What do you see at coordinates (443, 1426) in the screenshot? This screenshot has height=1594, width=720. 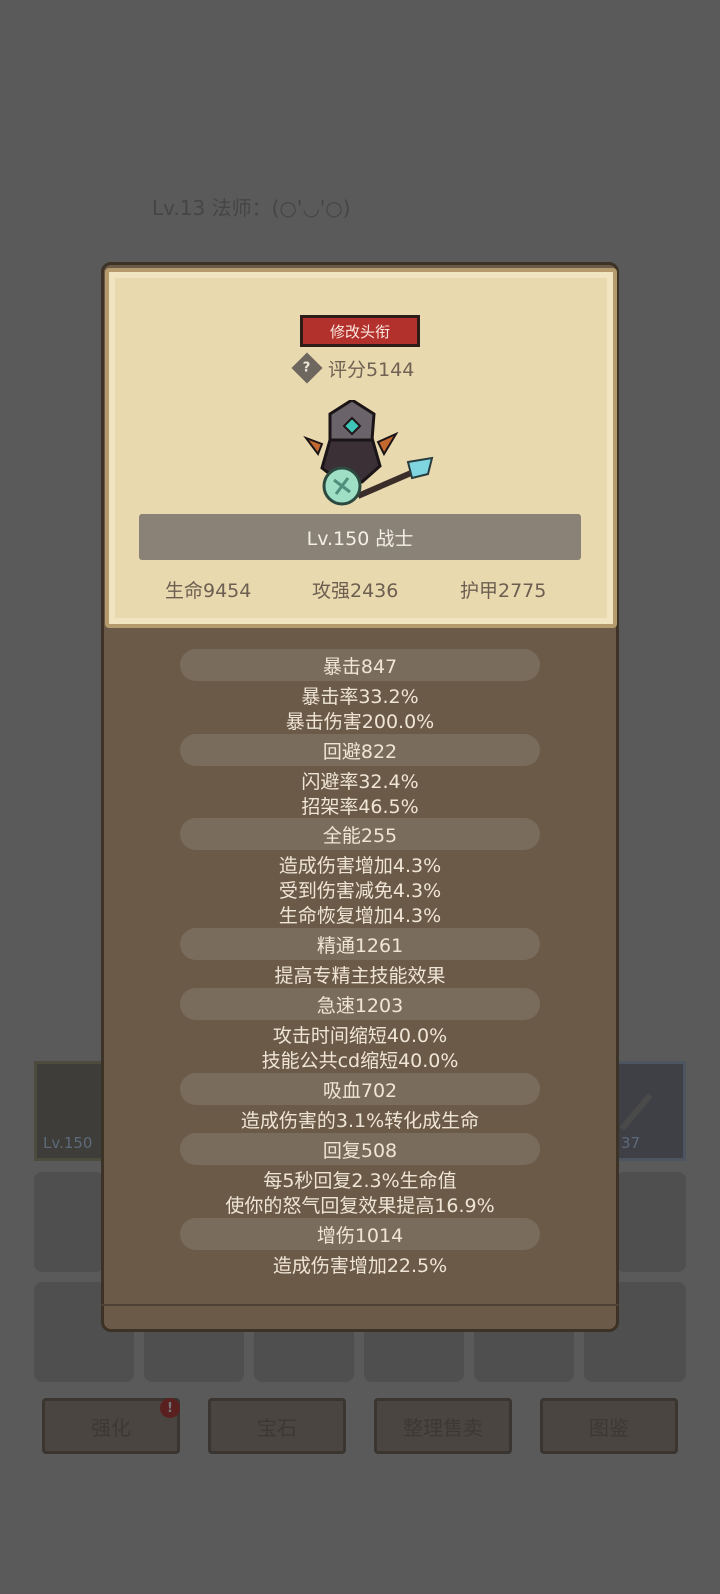 I see `sort-sell-button: 整理售卖` at bounding box center [443, 1426].